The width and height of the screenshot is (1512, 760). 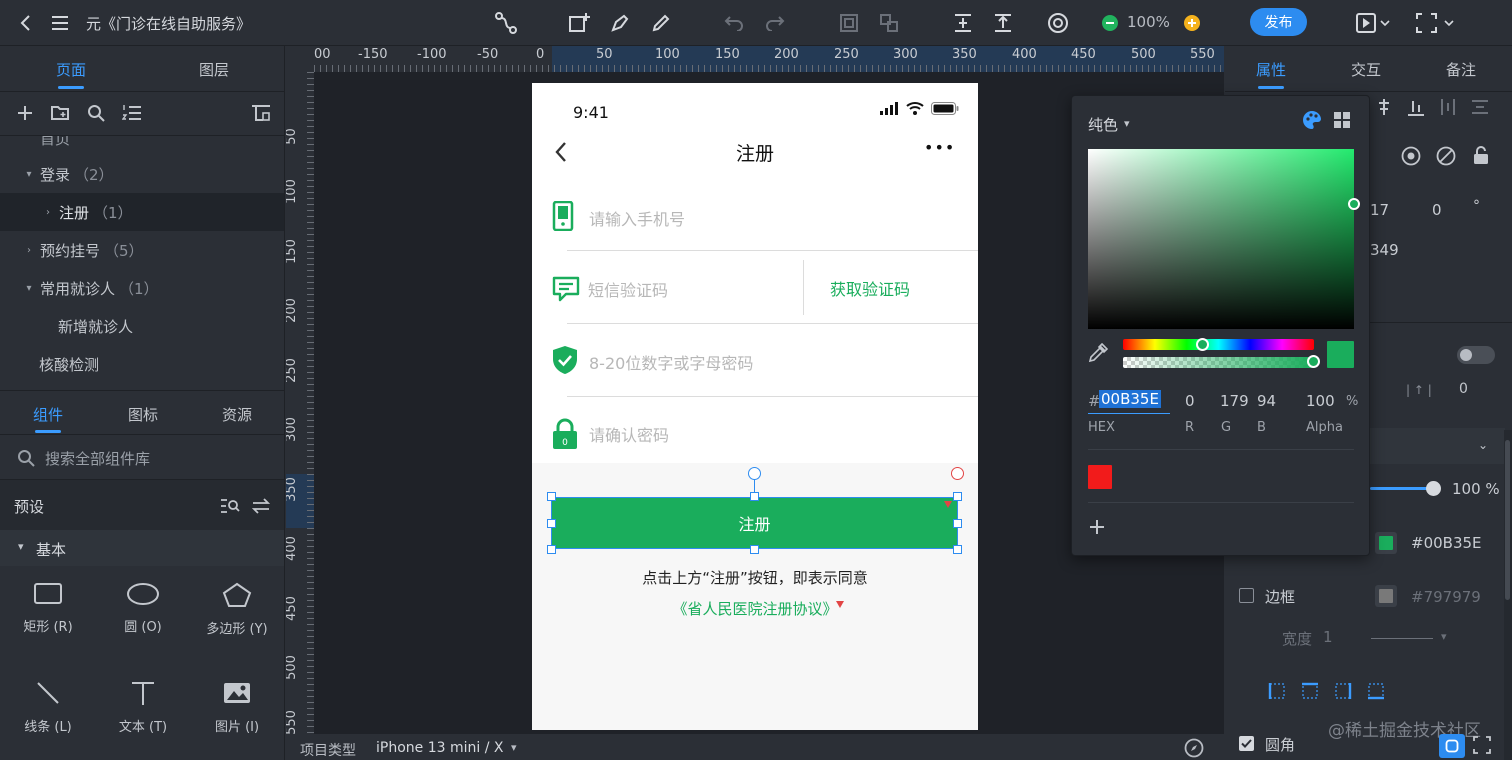 I want to click on border-color-swatch, so click(x=1386, y=596).